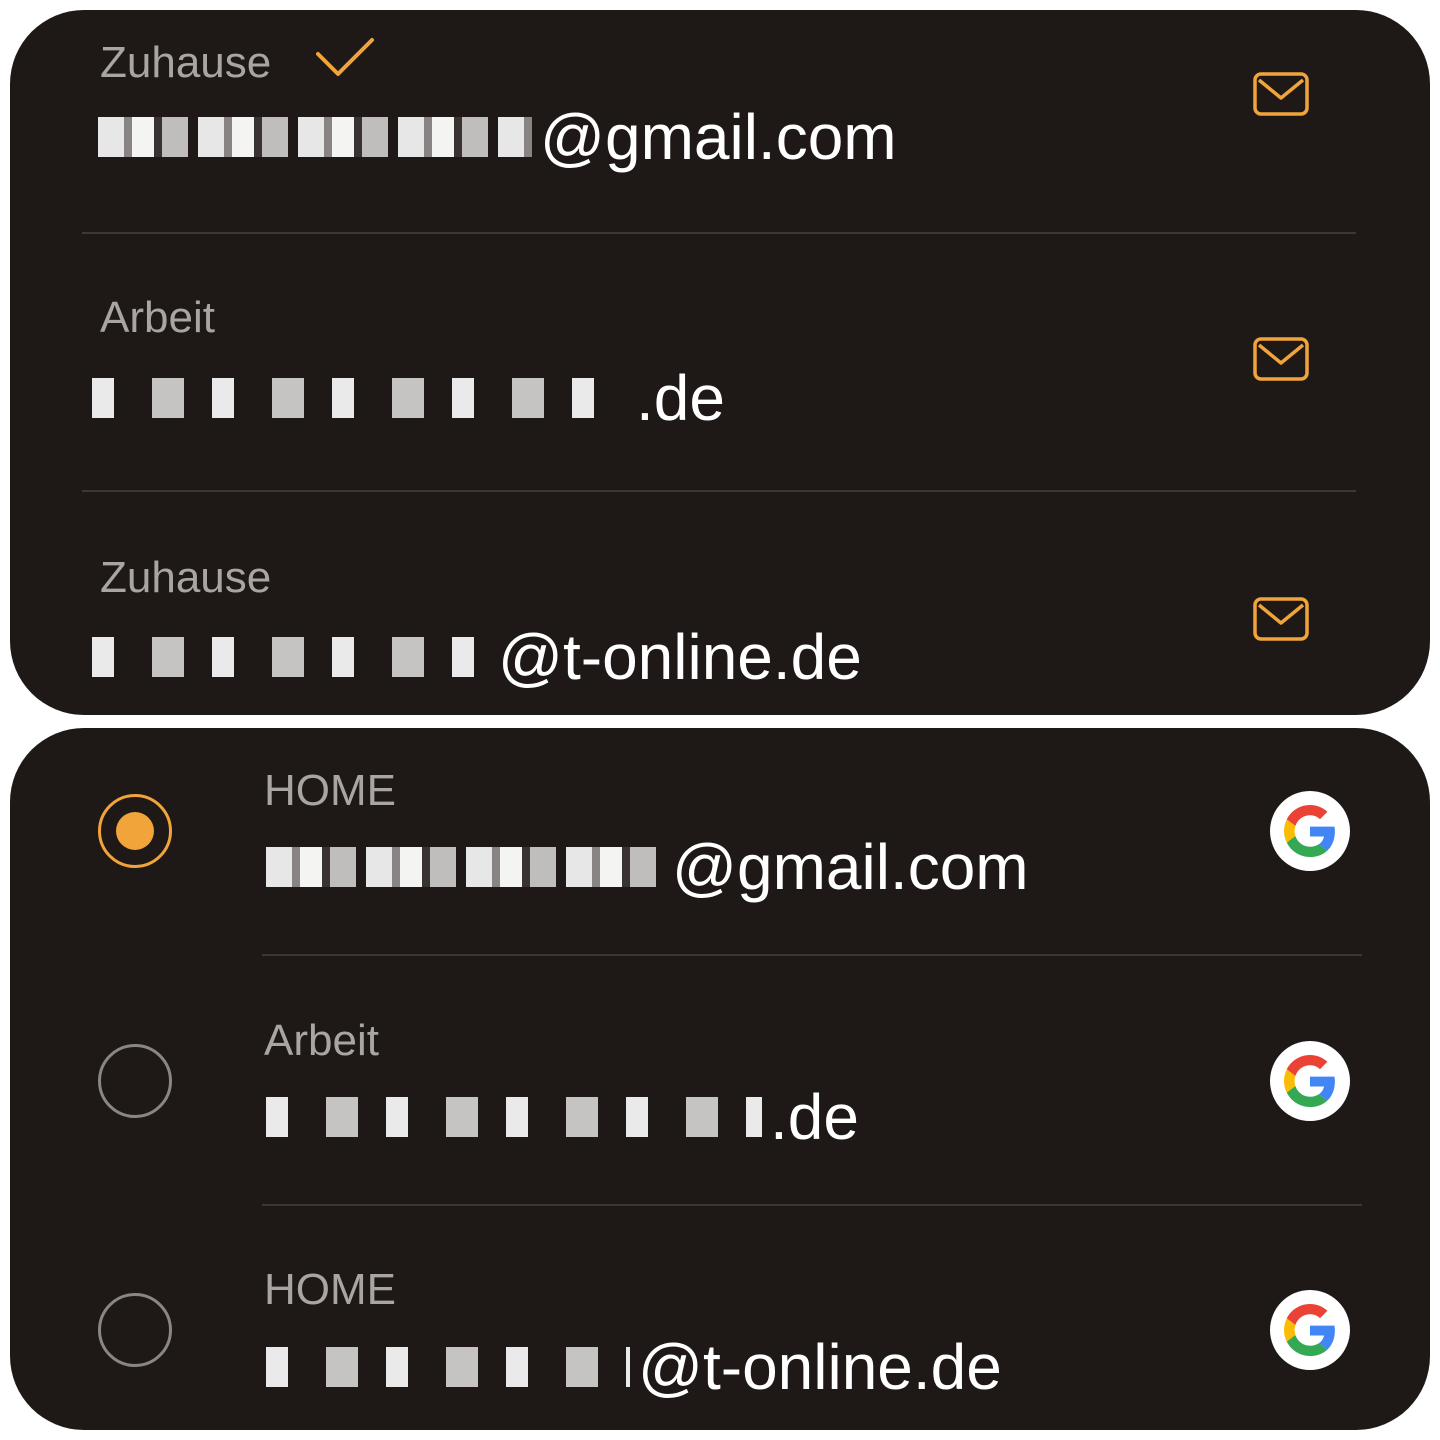 The height and width of the screenshot is (1440, 1440). I want to click on radio-dot, so click(135, 831).